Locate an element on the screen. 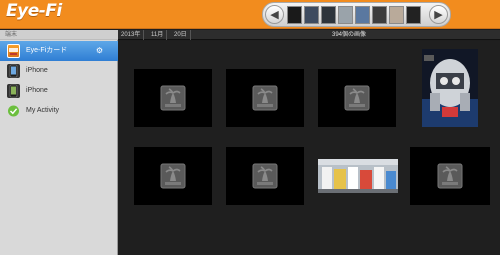  activity-icon is located at coordinates (13, 111).